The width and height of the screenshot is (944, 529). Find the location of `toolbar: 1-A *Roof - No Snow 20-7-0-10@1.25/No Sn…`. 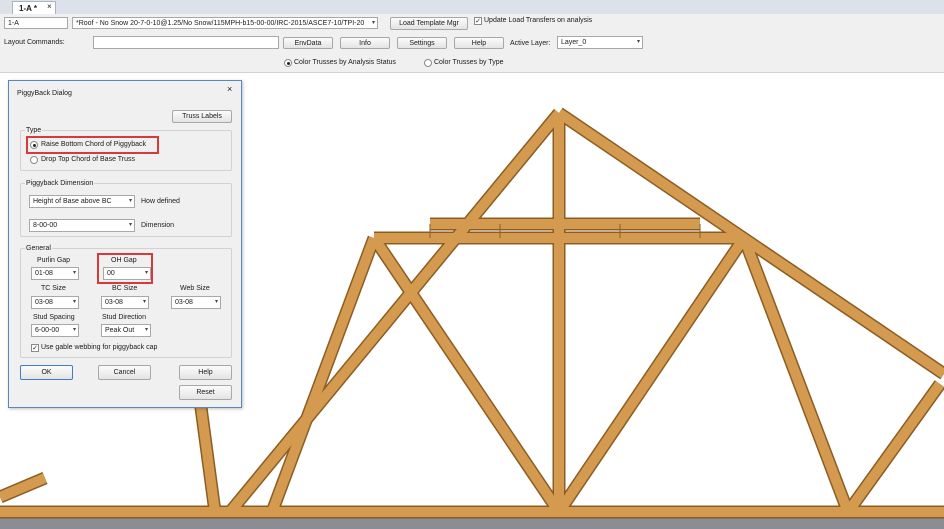

toolbar: 1-A *Roof - No Snow 20-7-0-10@1.25/No Sn… is located at coordinates (472, 43).